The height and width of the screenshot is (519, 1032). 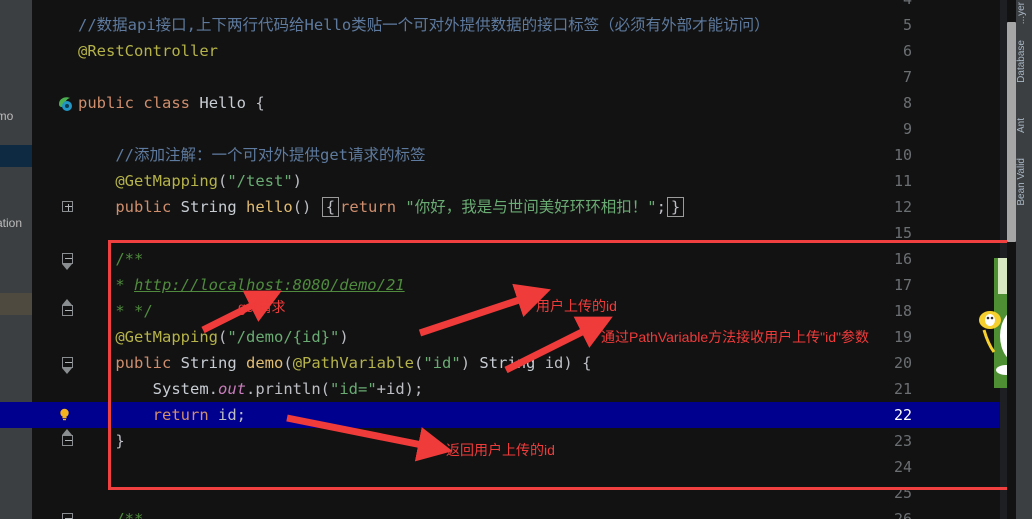 What do you see at coordinates (484, 129) in the screenshot?
I see `code-line-9: 9` at bounding box center [484, 129].